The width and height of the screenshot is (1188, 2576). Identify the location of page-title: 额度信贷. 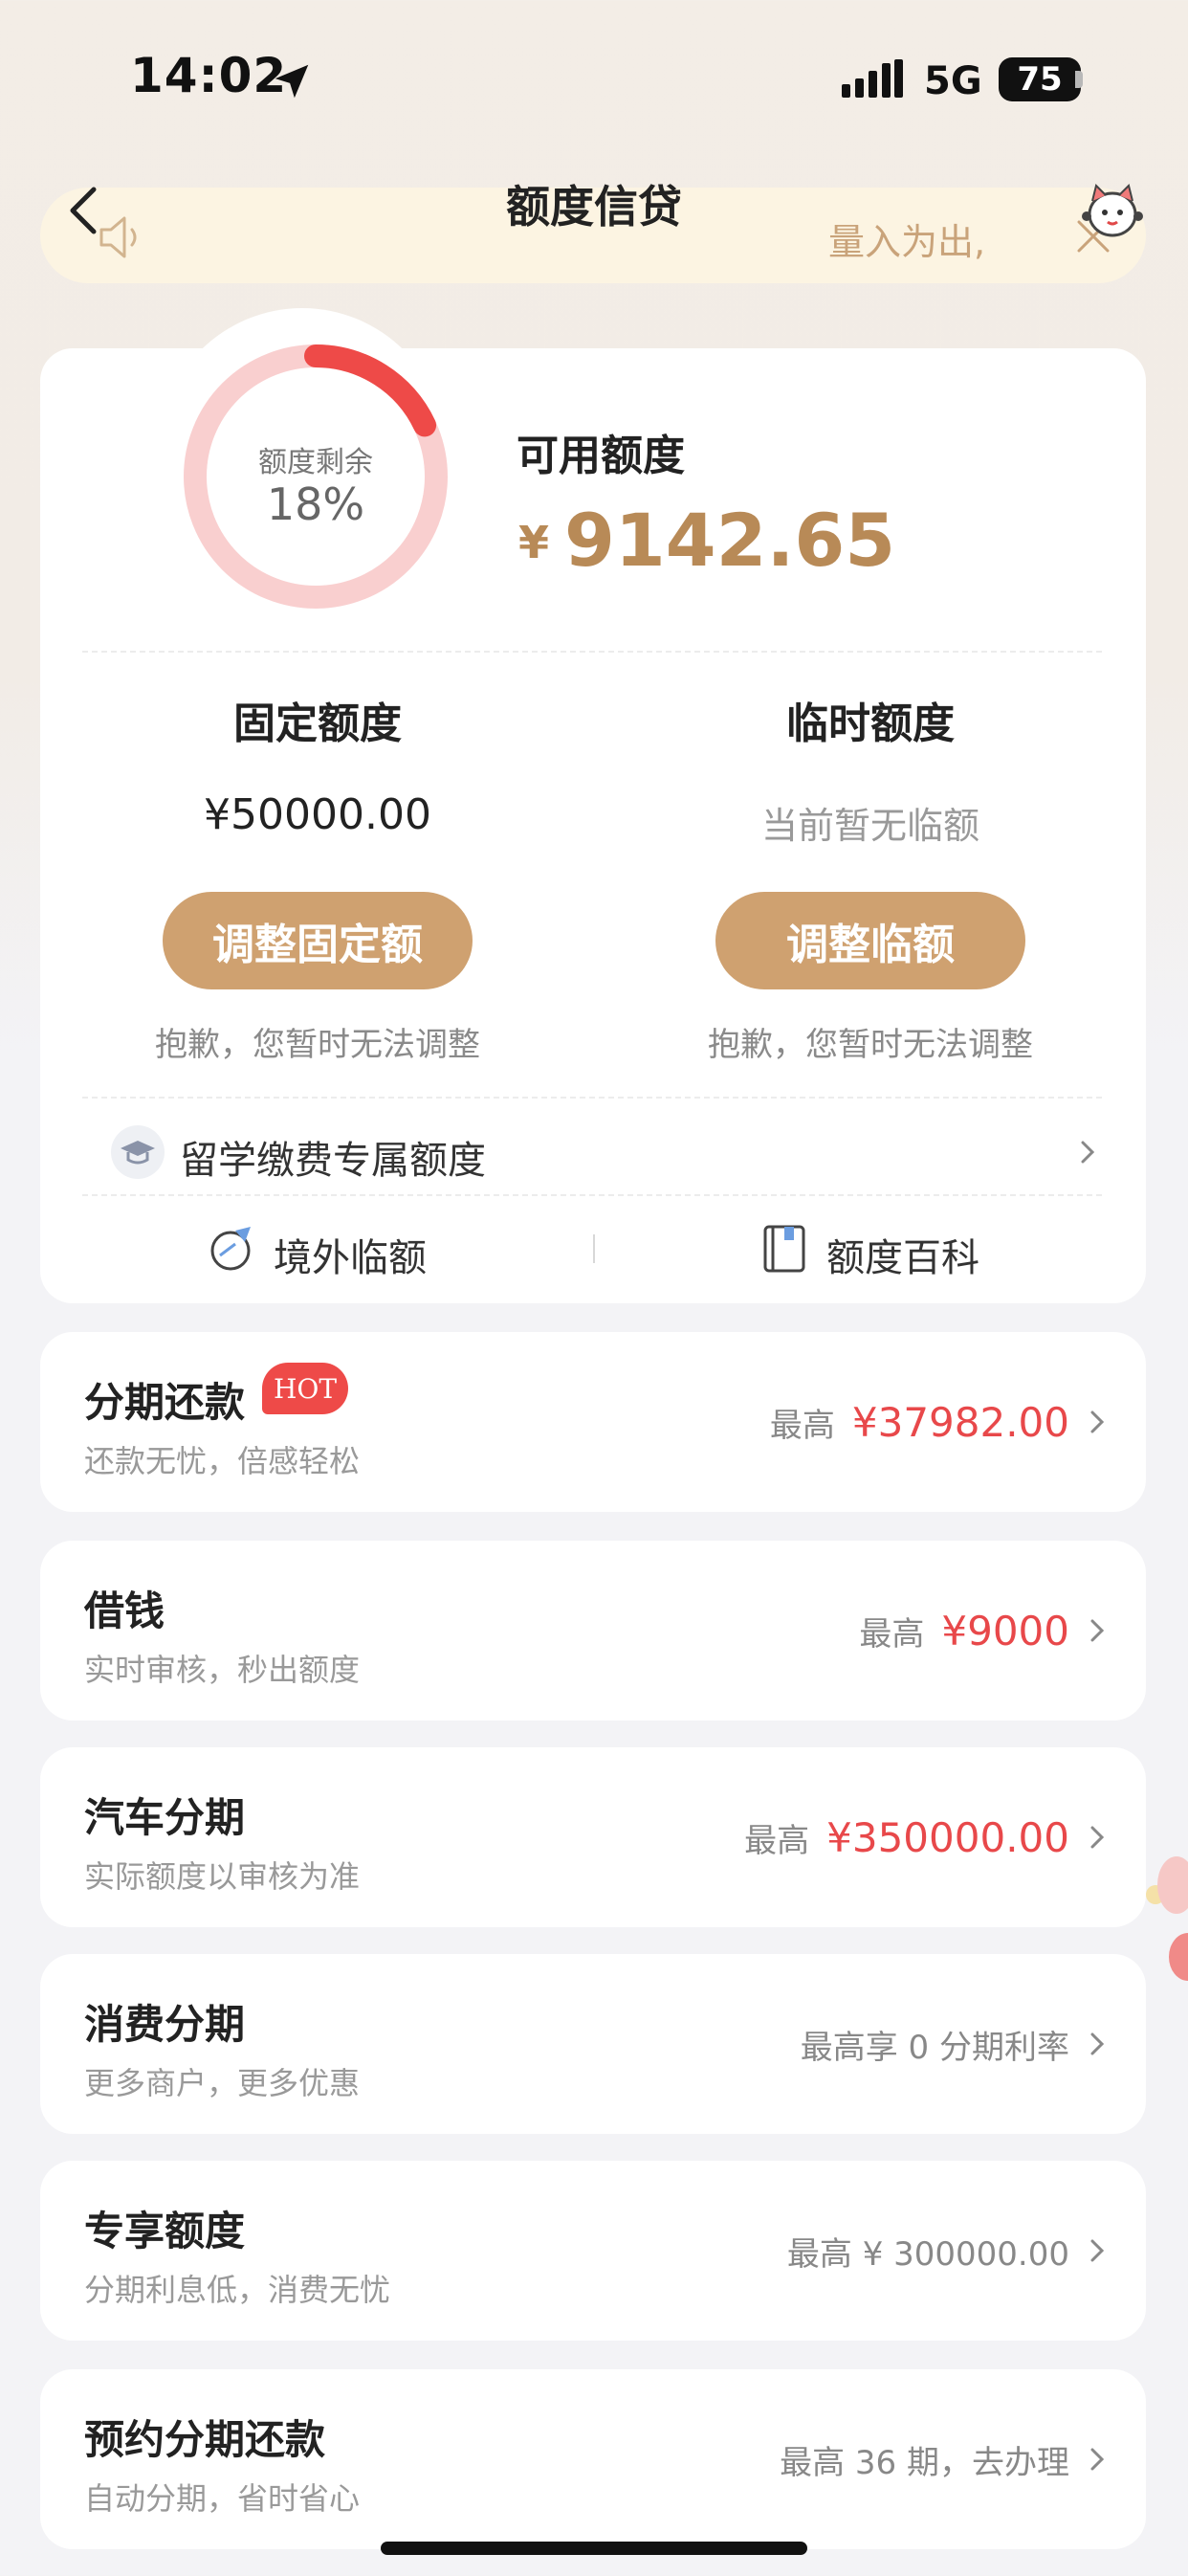
(594, 207).